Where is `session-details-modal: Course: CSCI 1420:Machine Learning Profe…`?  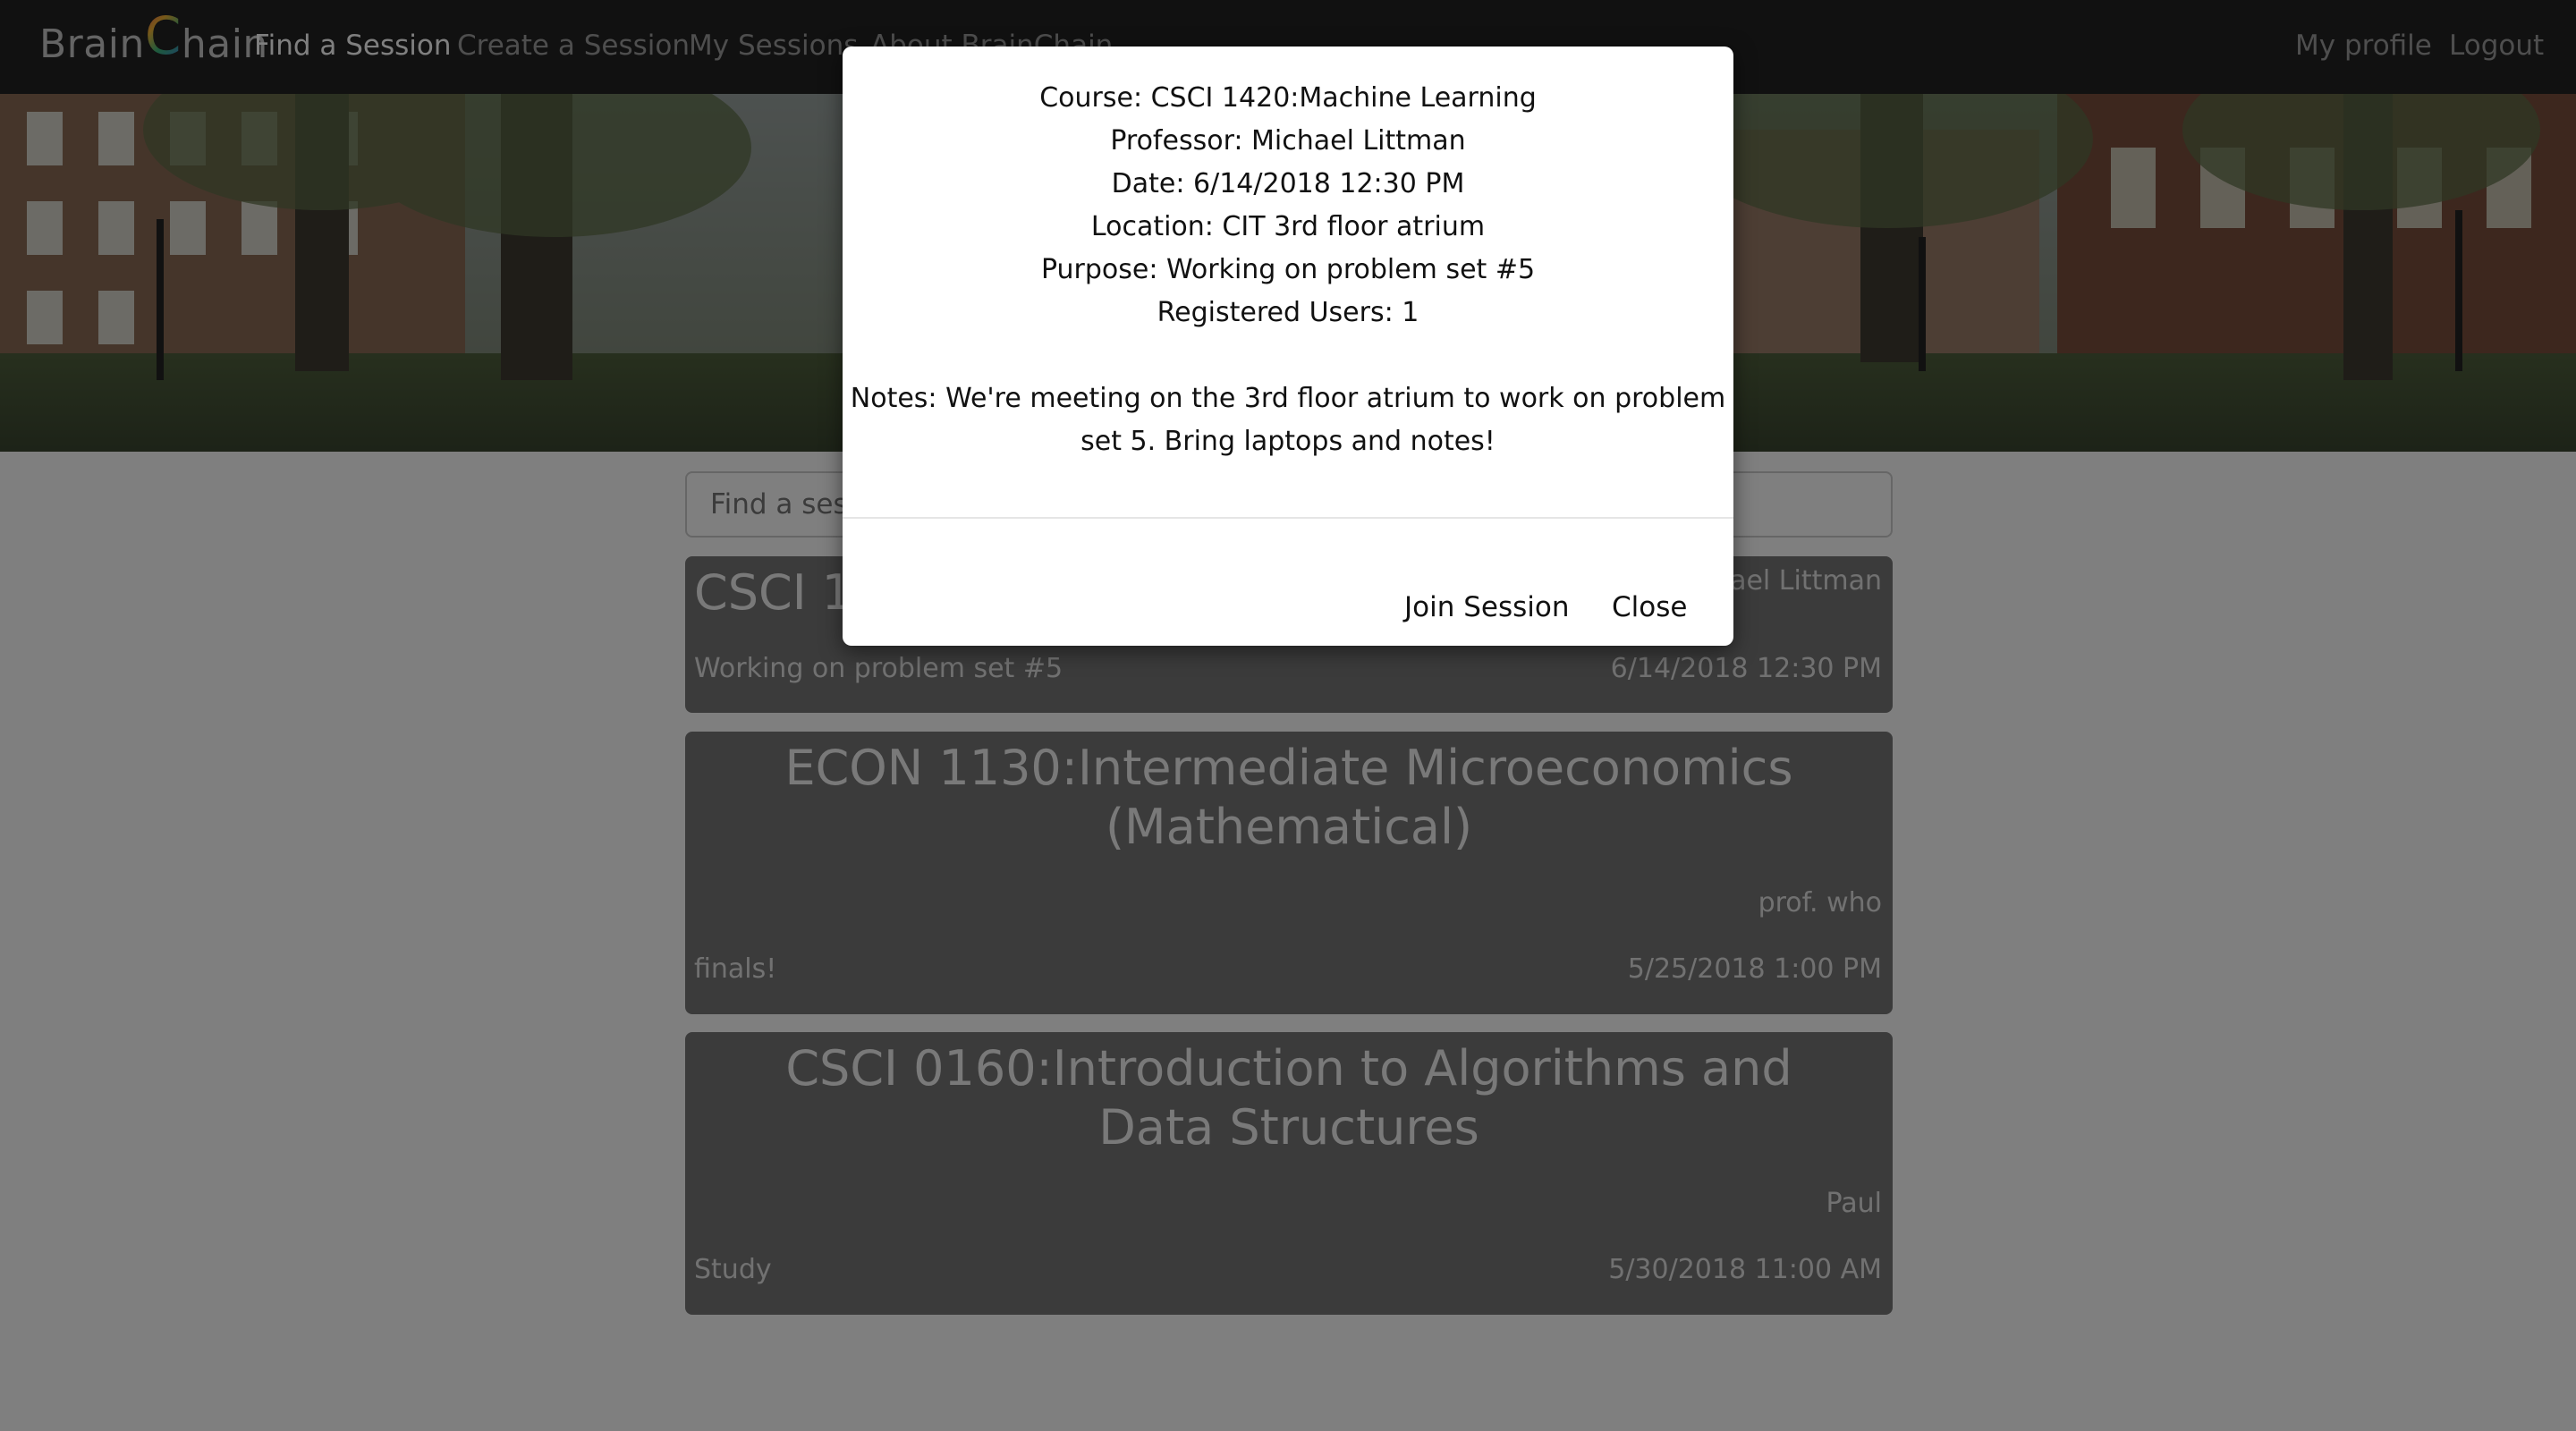 session-details-modal: Course: CSCI 1420:Machine Learning Profe… is located at coordinates (1288, 347).